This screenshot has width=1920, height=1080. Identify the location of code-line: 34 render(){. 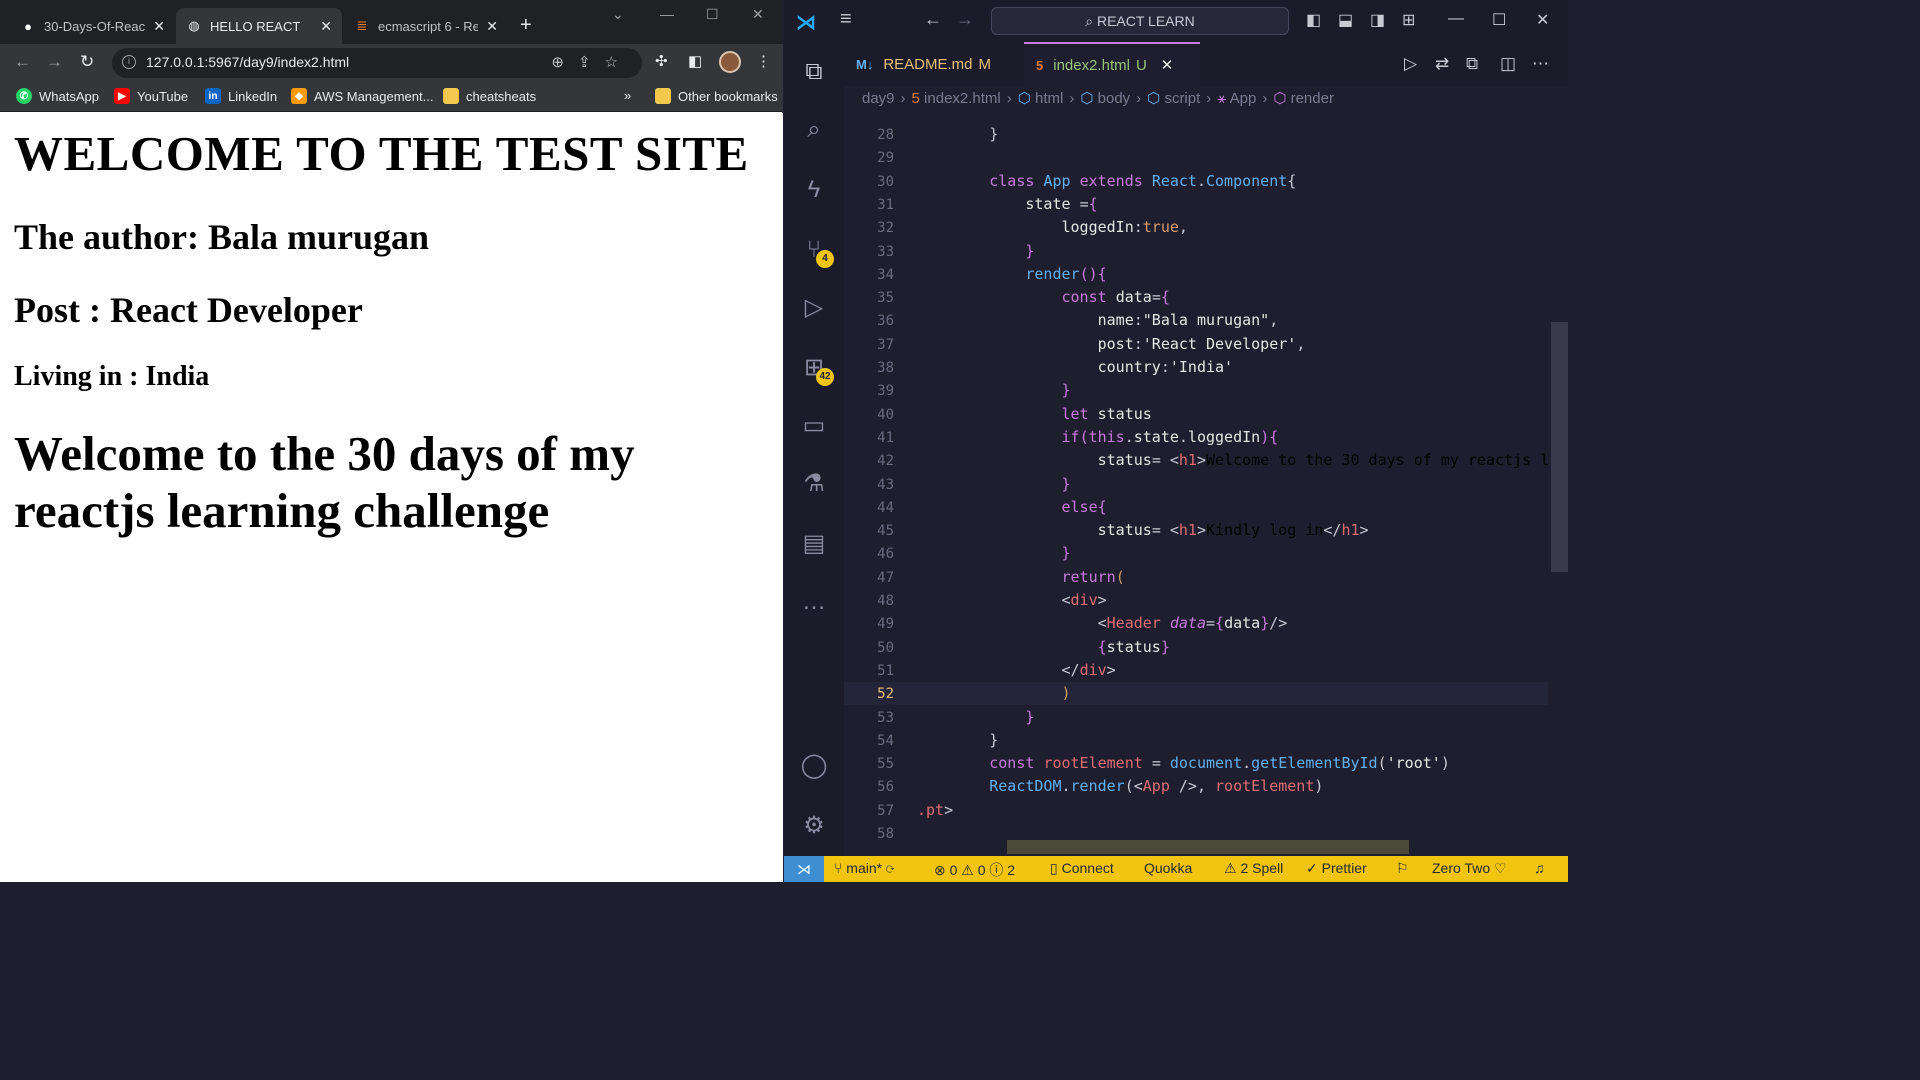
(1196, 274).